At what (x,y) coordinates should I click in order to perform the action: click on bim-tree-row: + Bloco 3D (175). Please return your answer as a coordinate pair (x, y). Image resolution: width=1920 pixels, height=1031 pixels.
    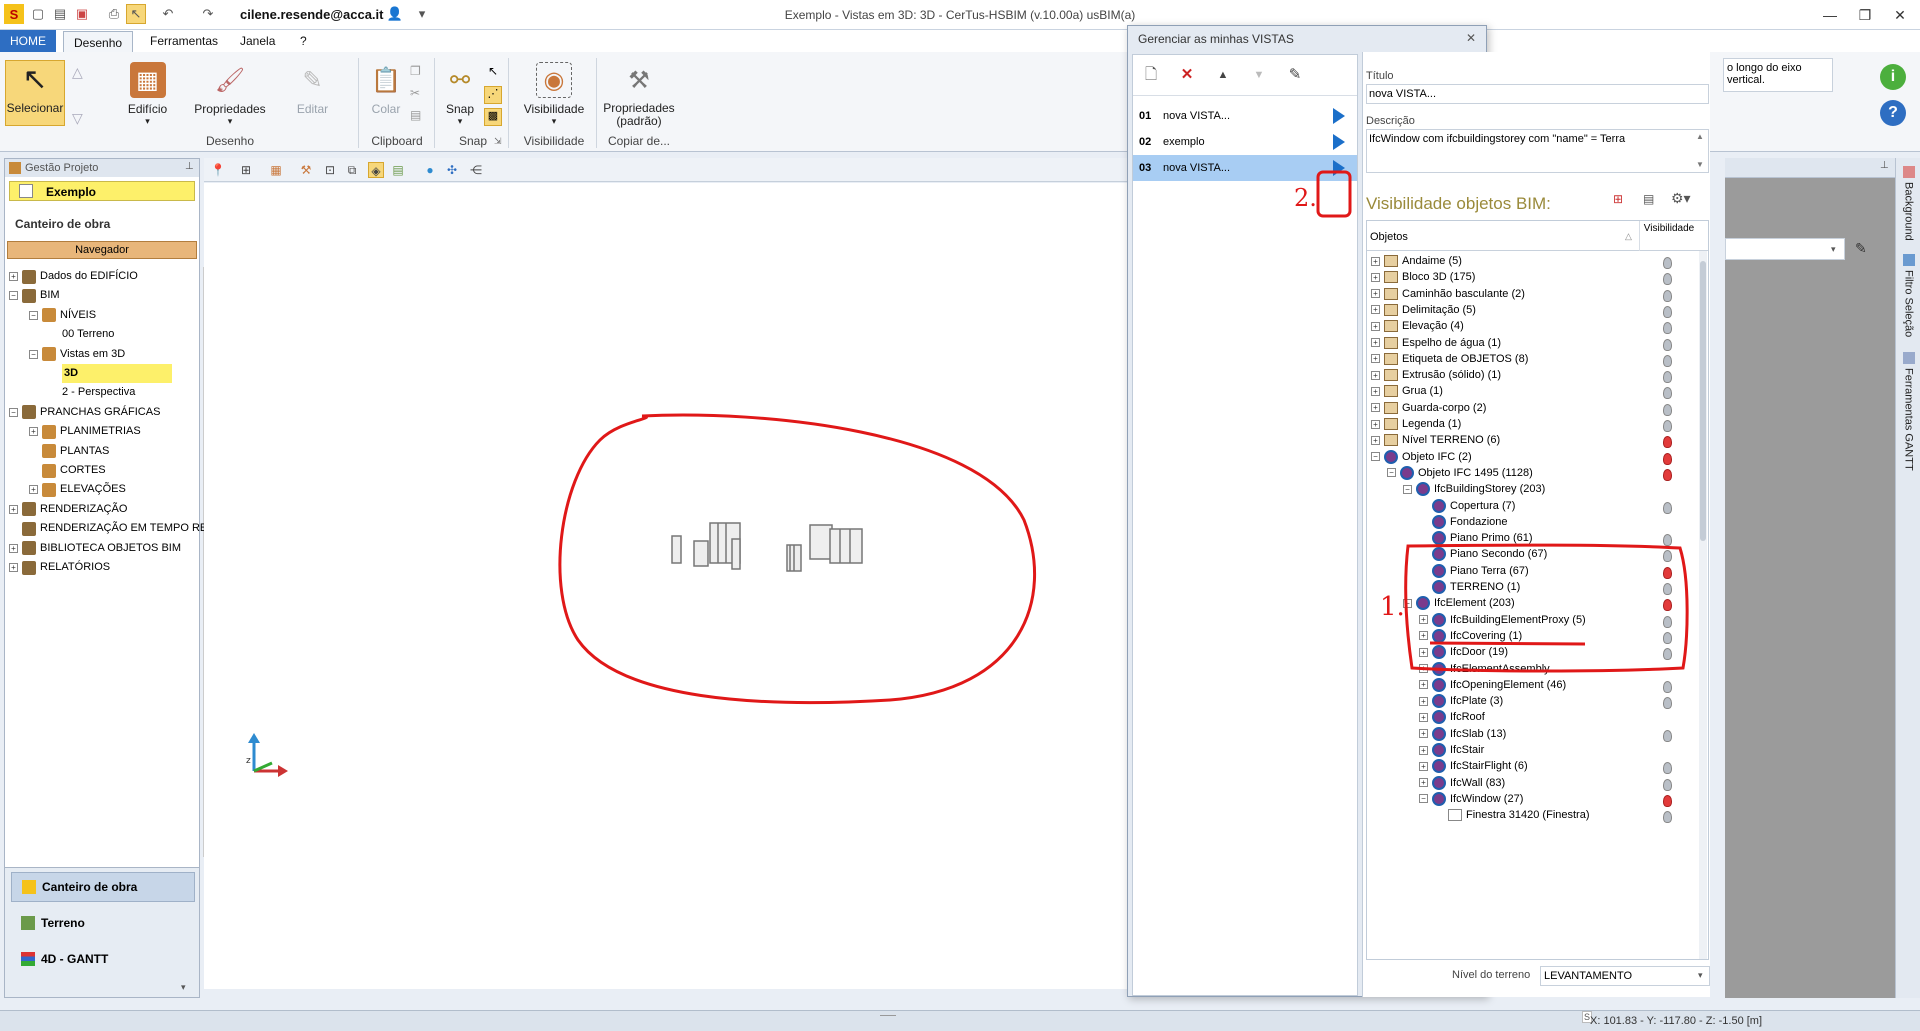
    Looking at the image, I should click on (1537, 277).